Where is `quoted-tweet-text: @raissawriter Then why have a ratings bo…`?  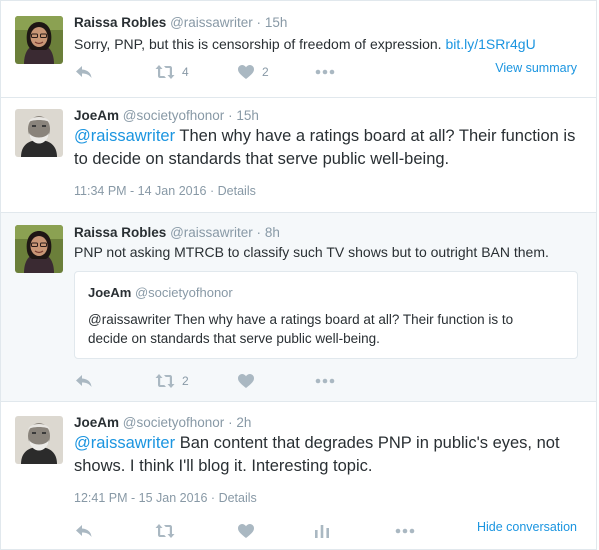
quoted-tweet-text: @raissawriter Then why have a ratings bo… is located at coordinates (323, 329).